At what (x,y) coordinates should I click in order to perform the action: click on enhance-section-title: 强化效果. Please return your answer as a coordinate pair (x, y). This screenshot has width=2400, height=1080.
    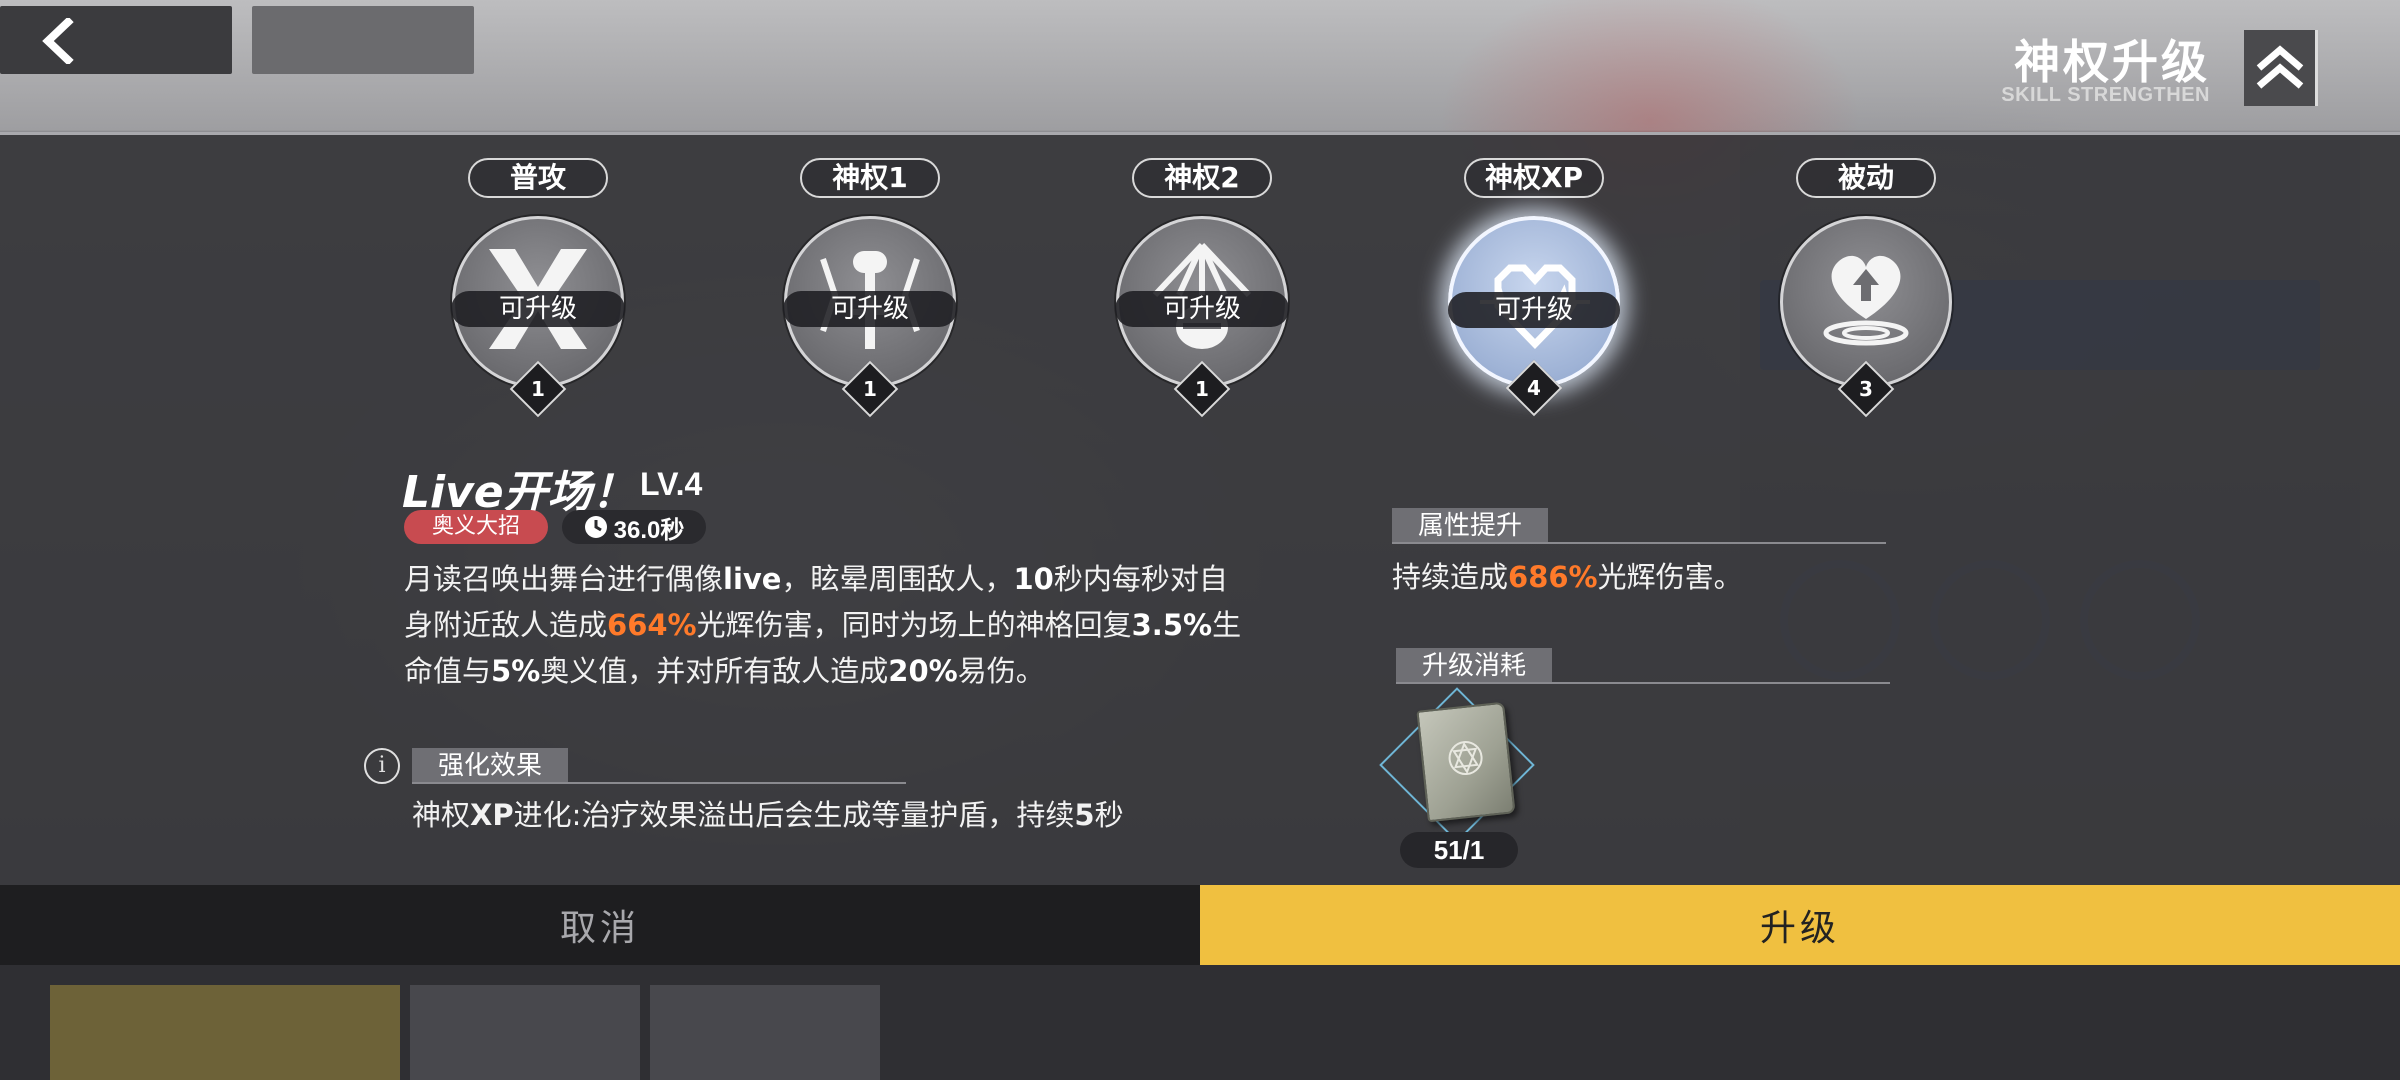
    Looking at the image, I should click on (490, 766).